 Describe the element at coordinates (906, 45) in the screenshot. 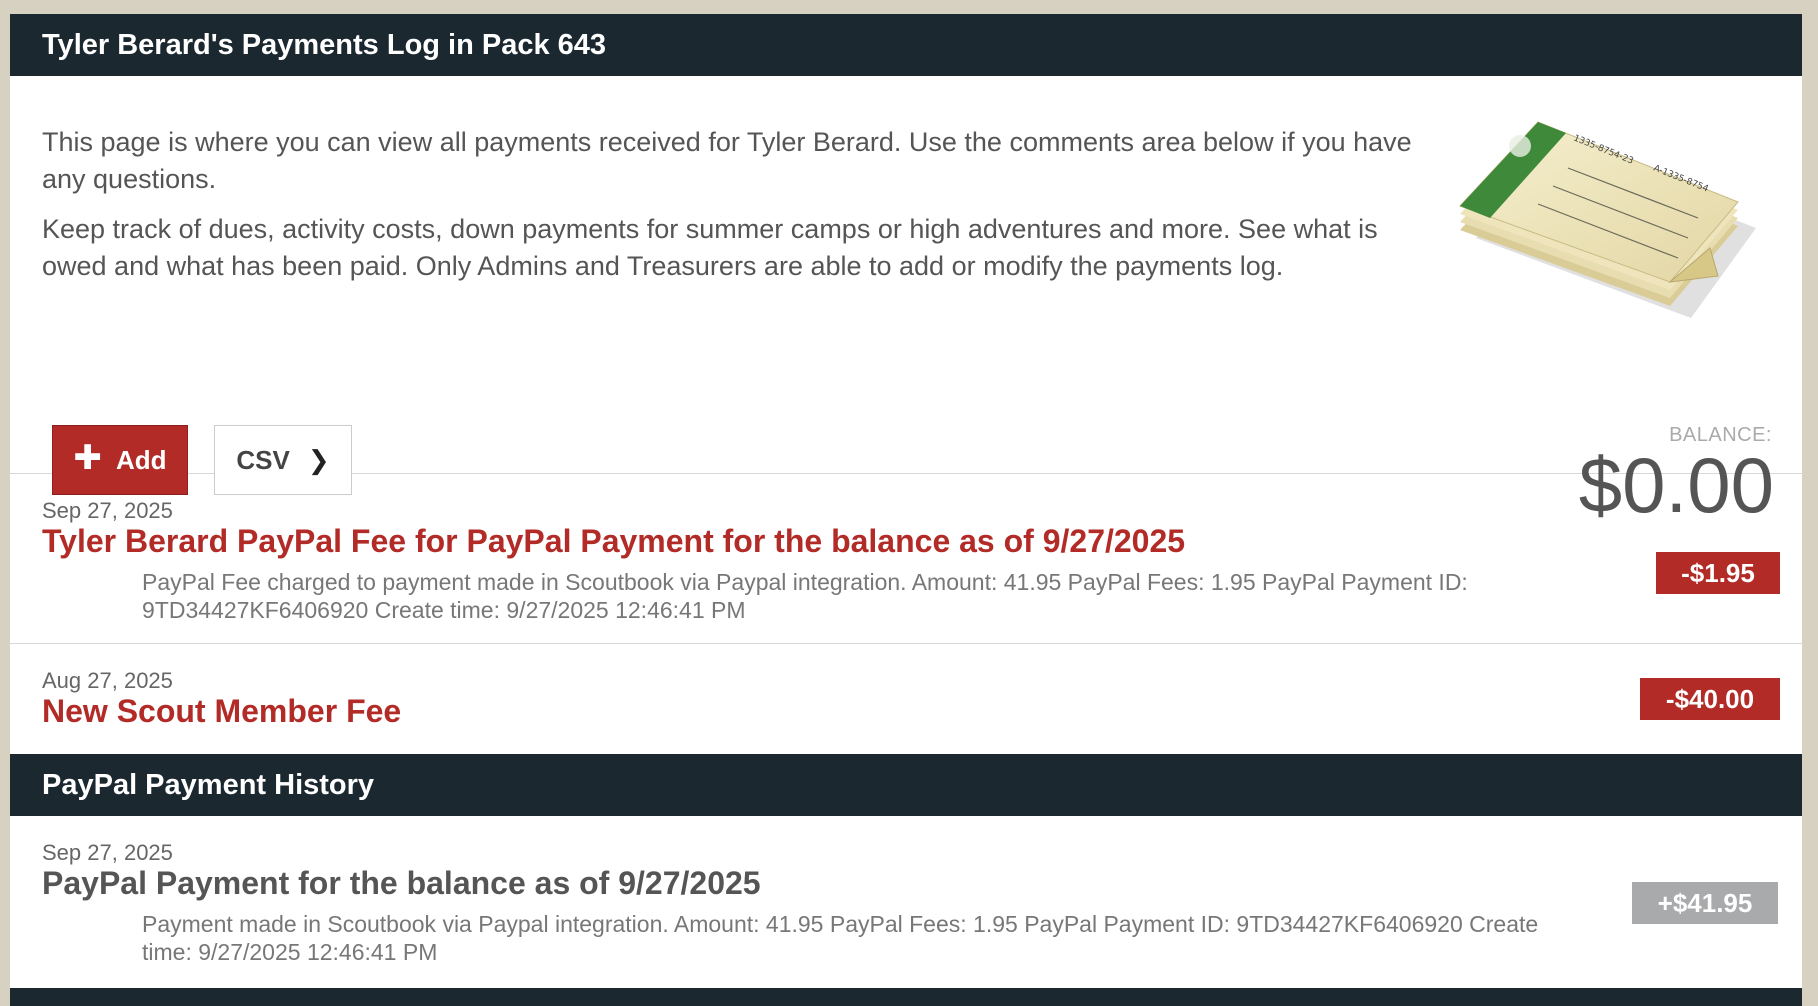

I see `page-header: Tyler Berard's Payments Log in Pack 643` at that location.